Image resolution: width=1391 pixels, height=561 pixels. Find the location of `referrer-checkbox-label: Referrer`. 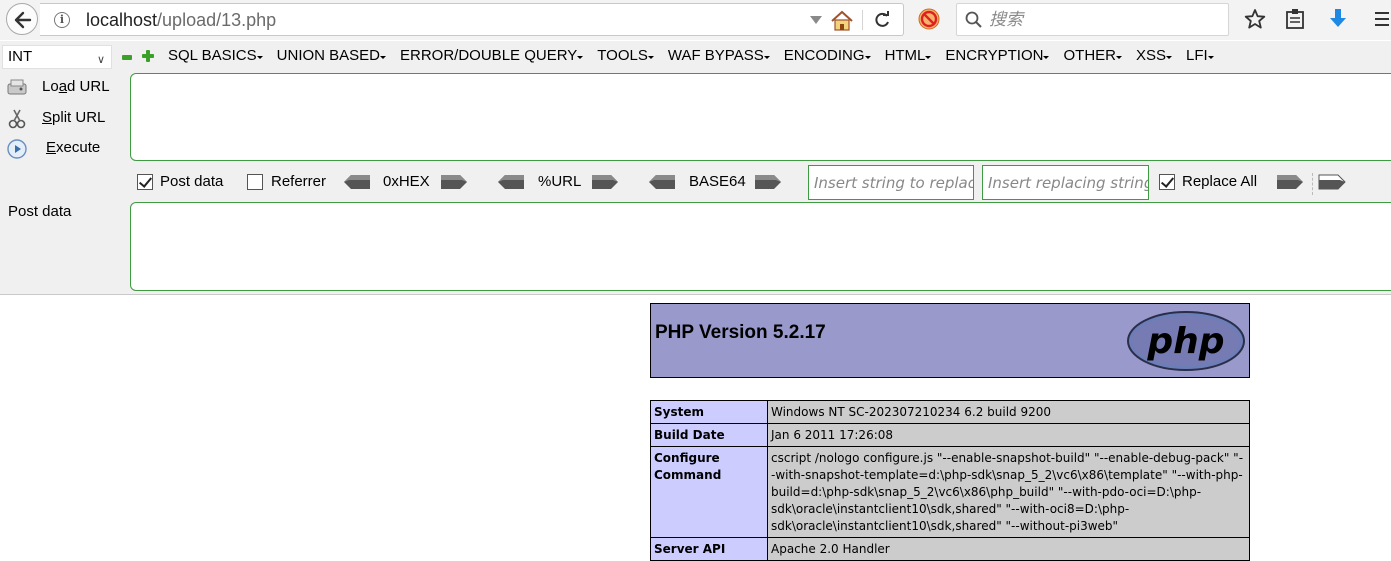

referrer-checkbox-label: Referrer is located at coordinates (299, 181).